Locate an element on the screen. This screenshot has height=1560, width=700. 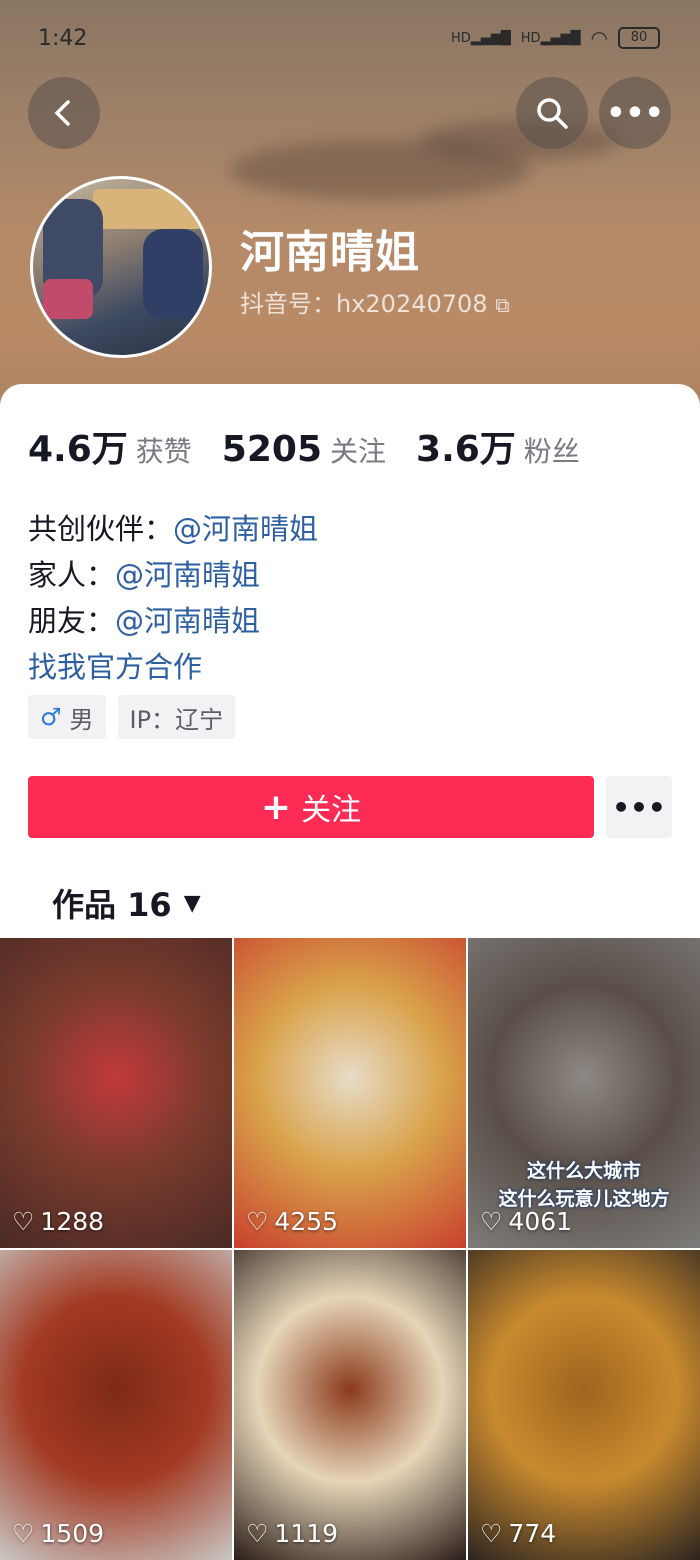
search-button is located at coordinates (552, 113).